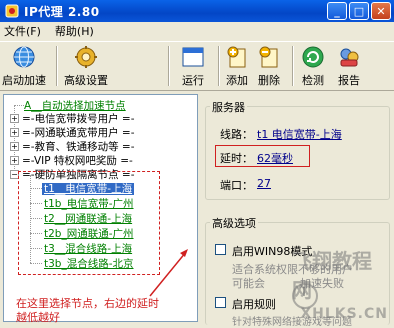 The height and width of the screenshot is (328, 394). Describe the element at coordinates (344, 314) in the screenshot. I see `watermark-bottom: XHLKS.CN` at that location.